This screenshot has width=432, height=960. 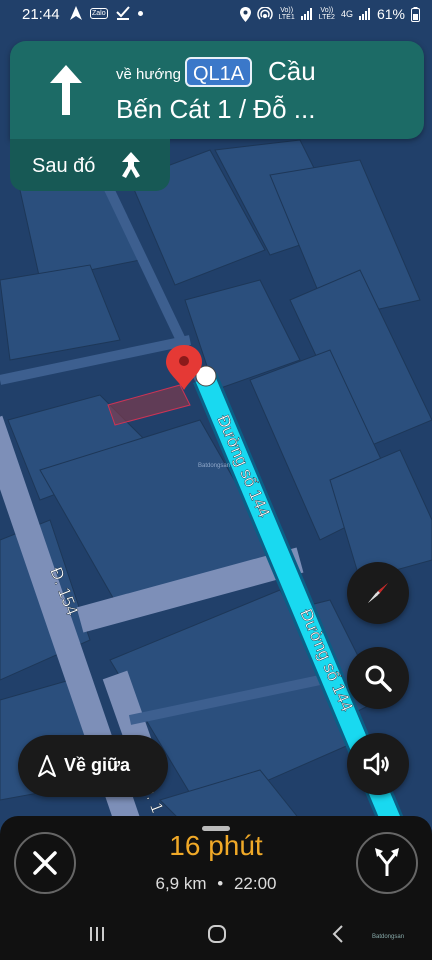 I want to click on zalo-icon: Zalo, so click(x=99, y=13).